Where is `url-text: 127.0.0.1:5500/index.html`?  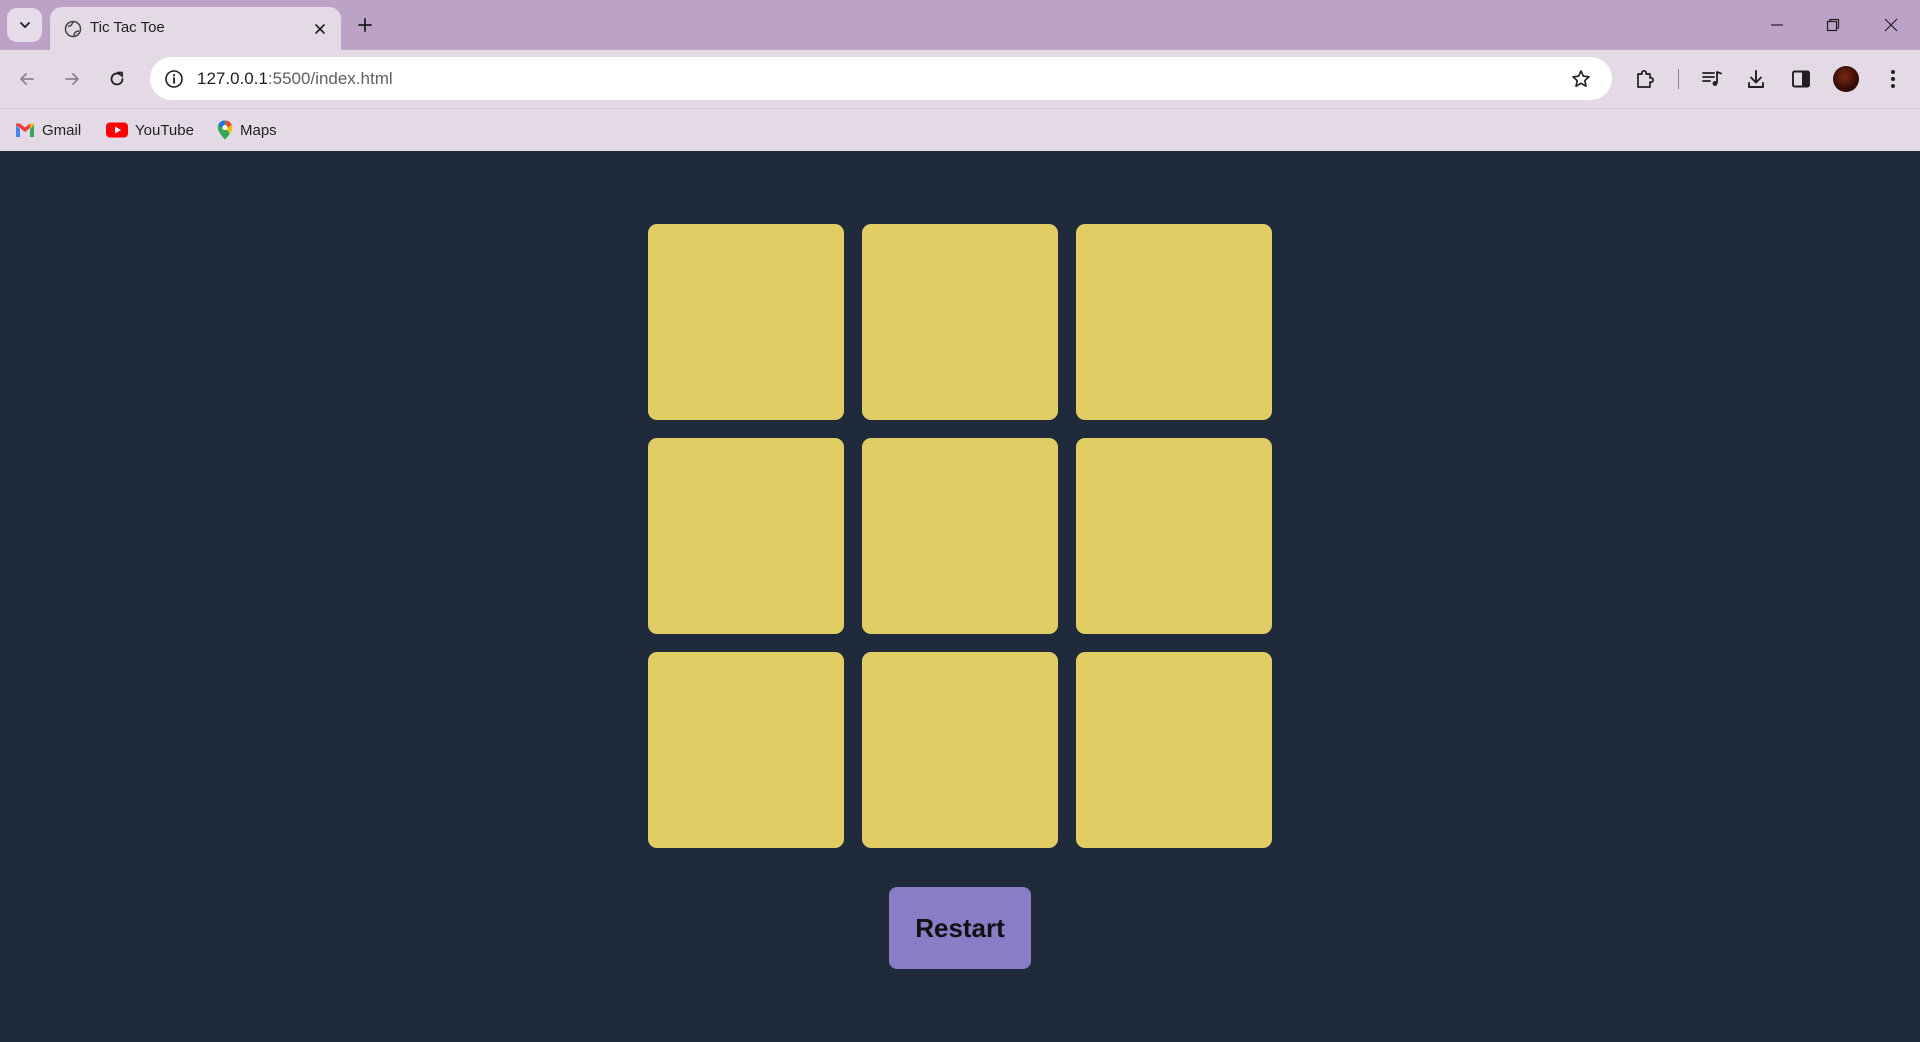 url-text: 127.0.0.1:5500/index.html is located at coordinates (295, 79).